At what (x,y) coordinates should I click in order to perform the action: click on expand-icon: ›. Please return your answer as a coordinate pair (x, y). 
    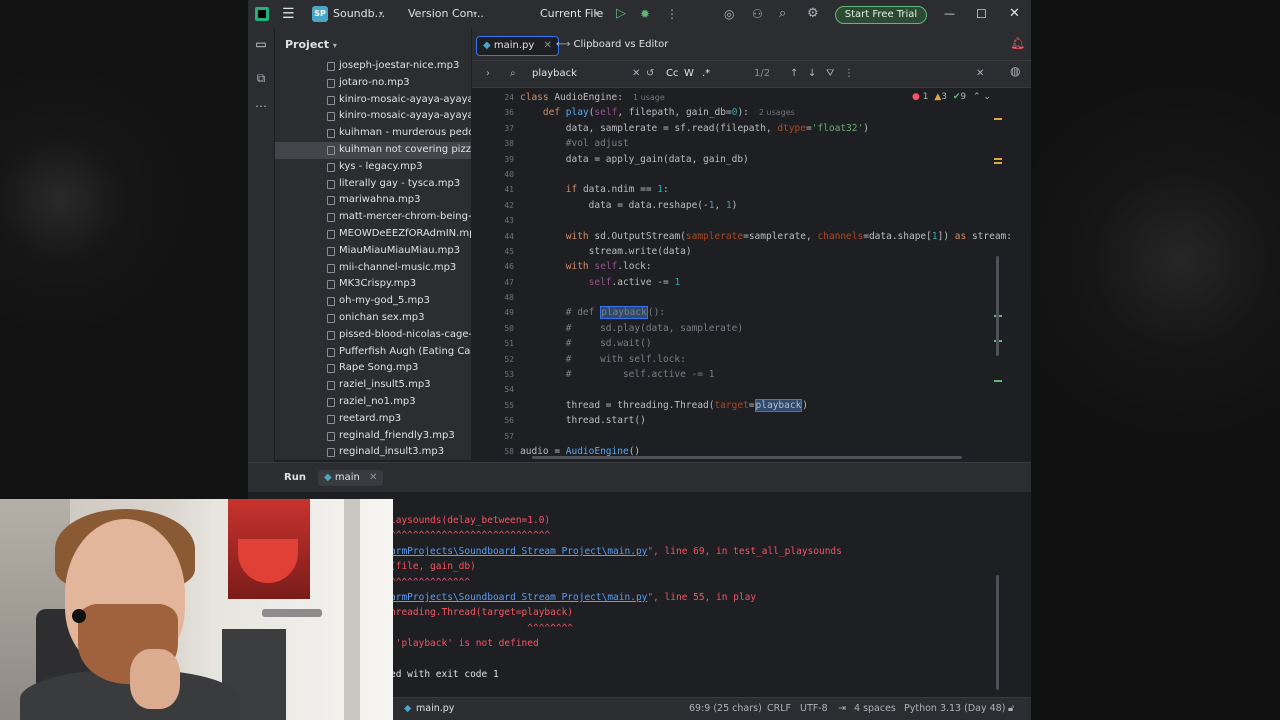
    Looking at the image, I should click on (488, 74).